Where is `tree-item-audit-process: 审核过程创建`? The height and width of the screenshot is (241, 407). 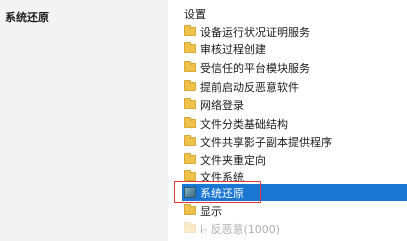
tree-item-audit-process: 审核过程创建 is located at coordinates (294, 48).